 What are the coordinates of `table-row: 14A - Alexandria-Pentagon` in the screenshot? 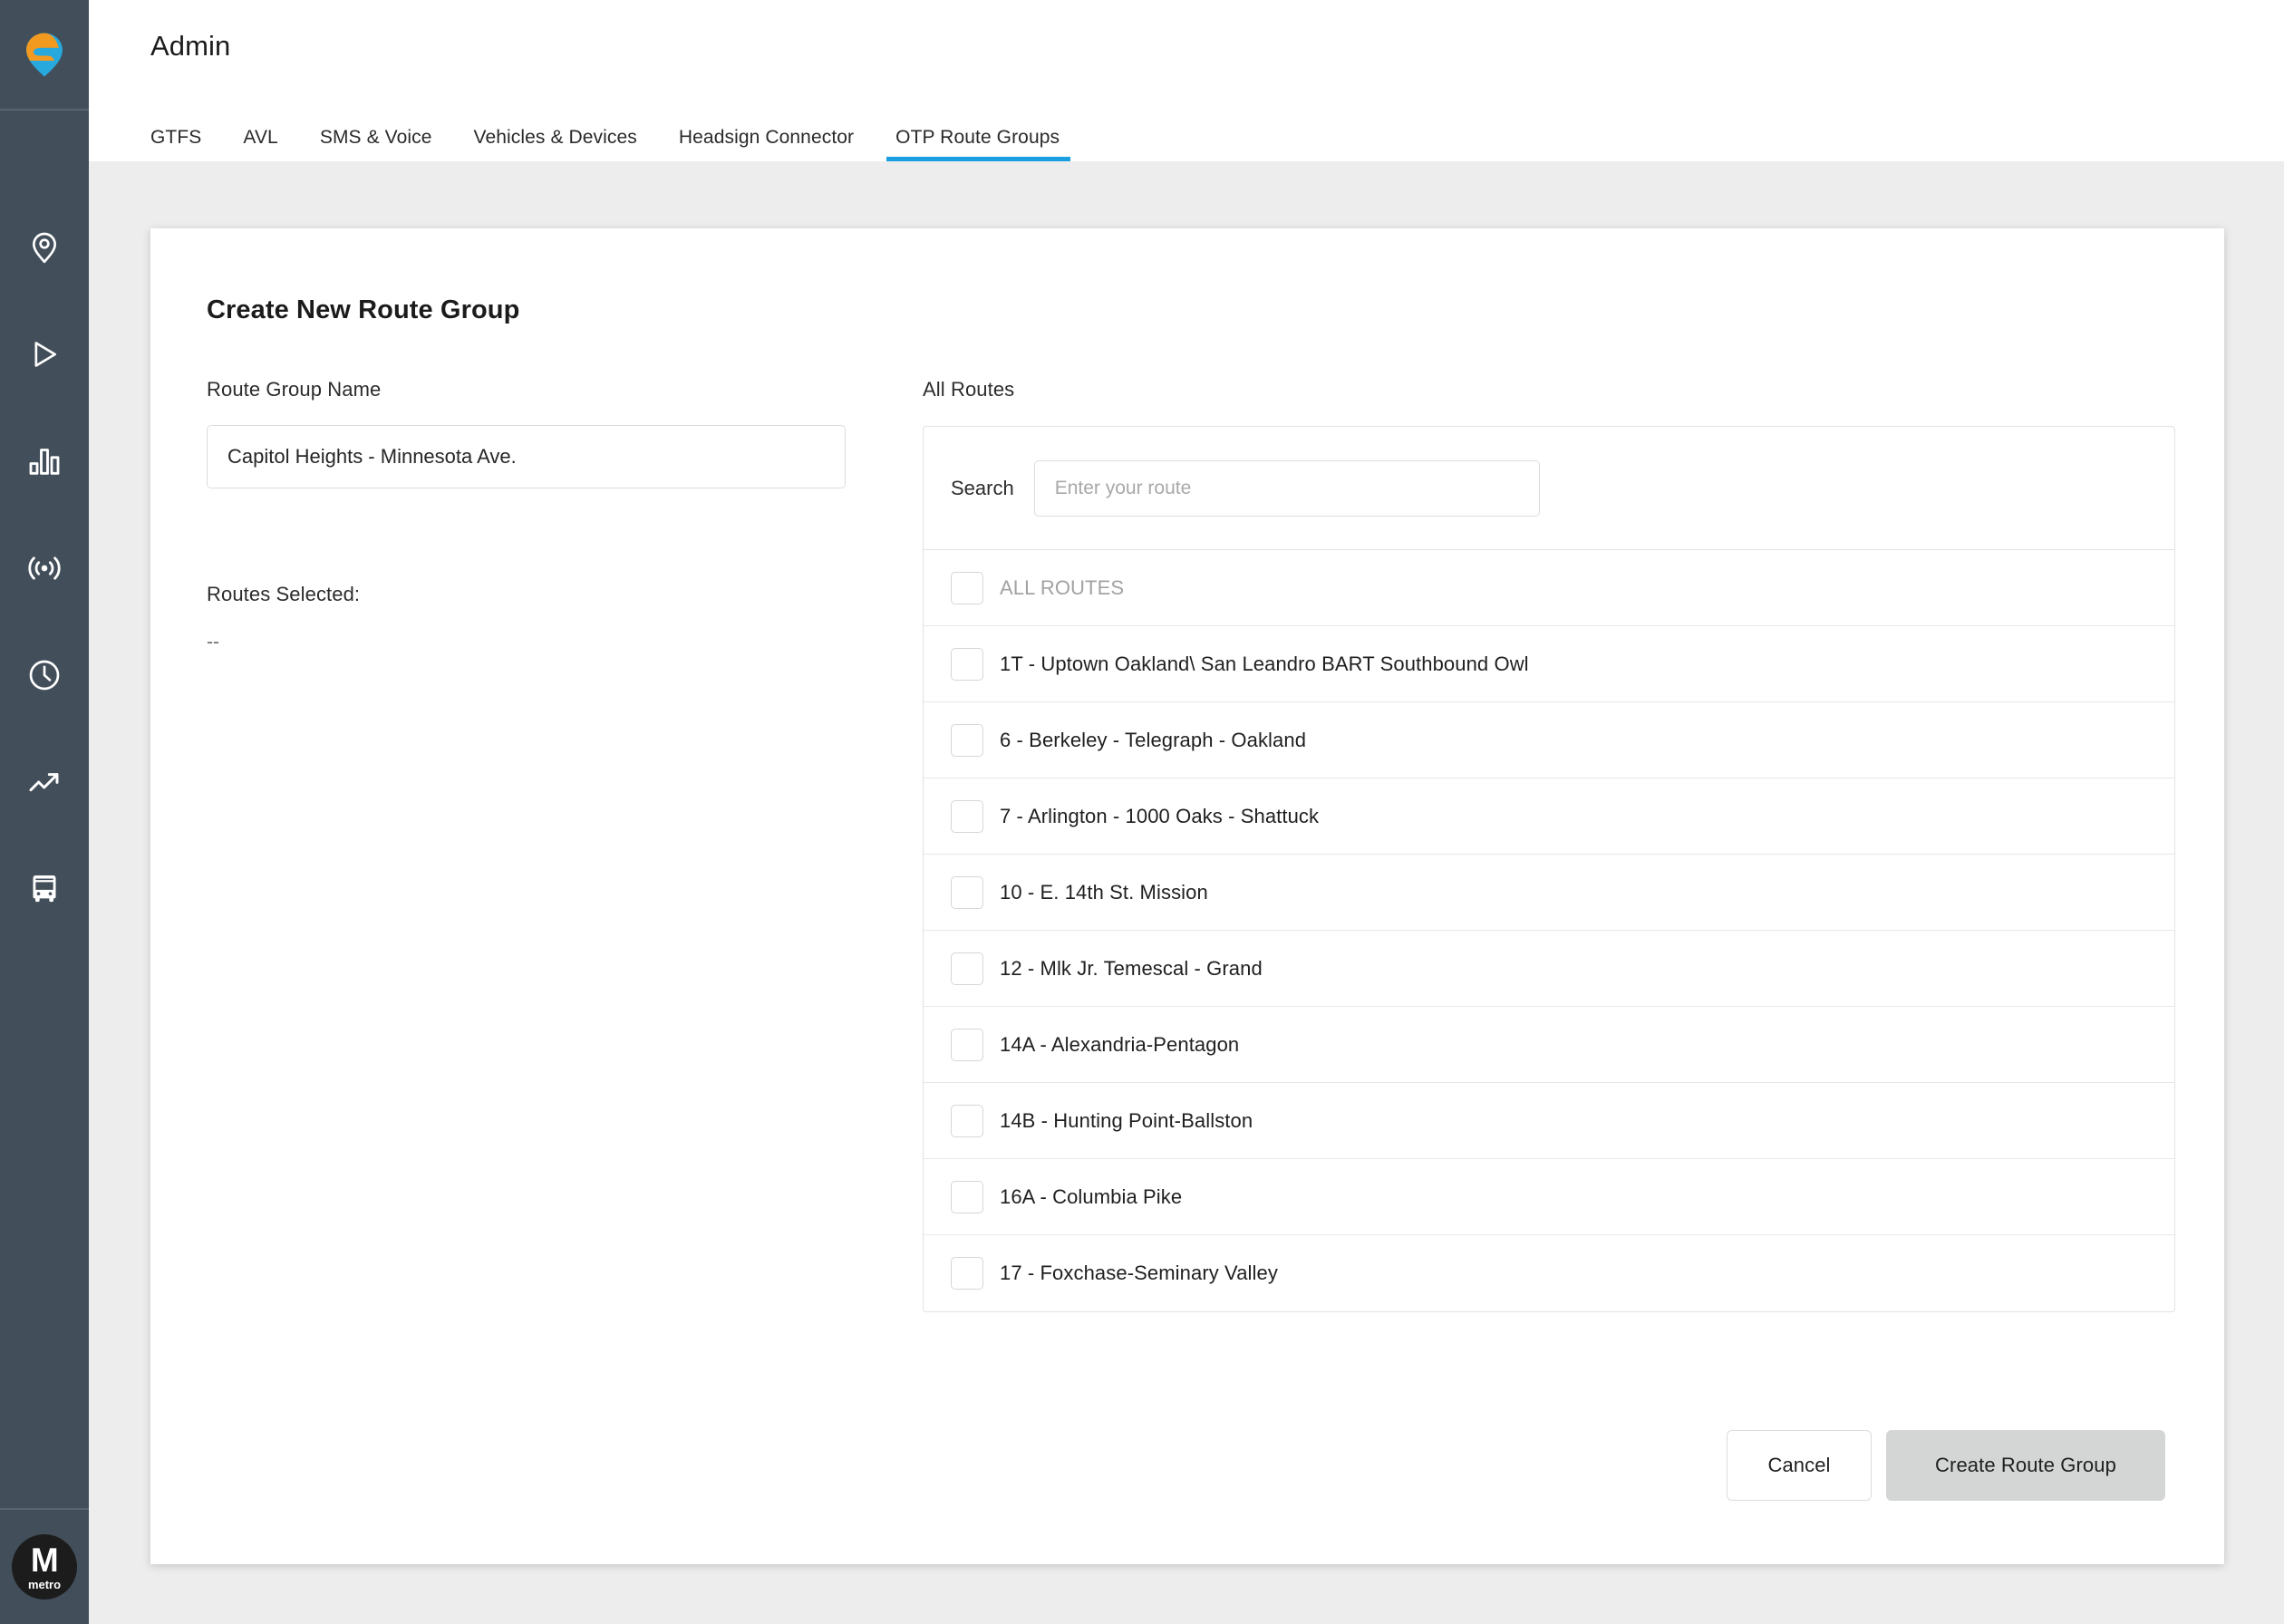 It's located at (1549, 1045).